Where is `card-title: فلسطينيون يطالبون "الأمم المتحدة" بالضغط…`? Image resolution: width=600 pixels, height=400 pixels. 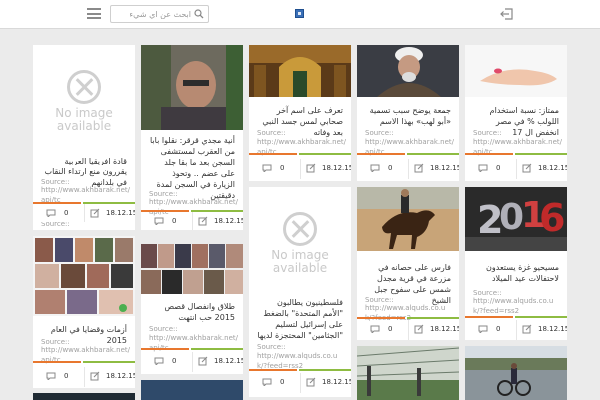 card-title: فلسطينيون يطالبون "الأمم المتحدة" بالضغط… is located at coordinates (300, 319).